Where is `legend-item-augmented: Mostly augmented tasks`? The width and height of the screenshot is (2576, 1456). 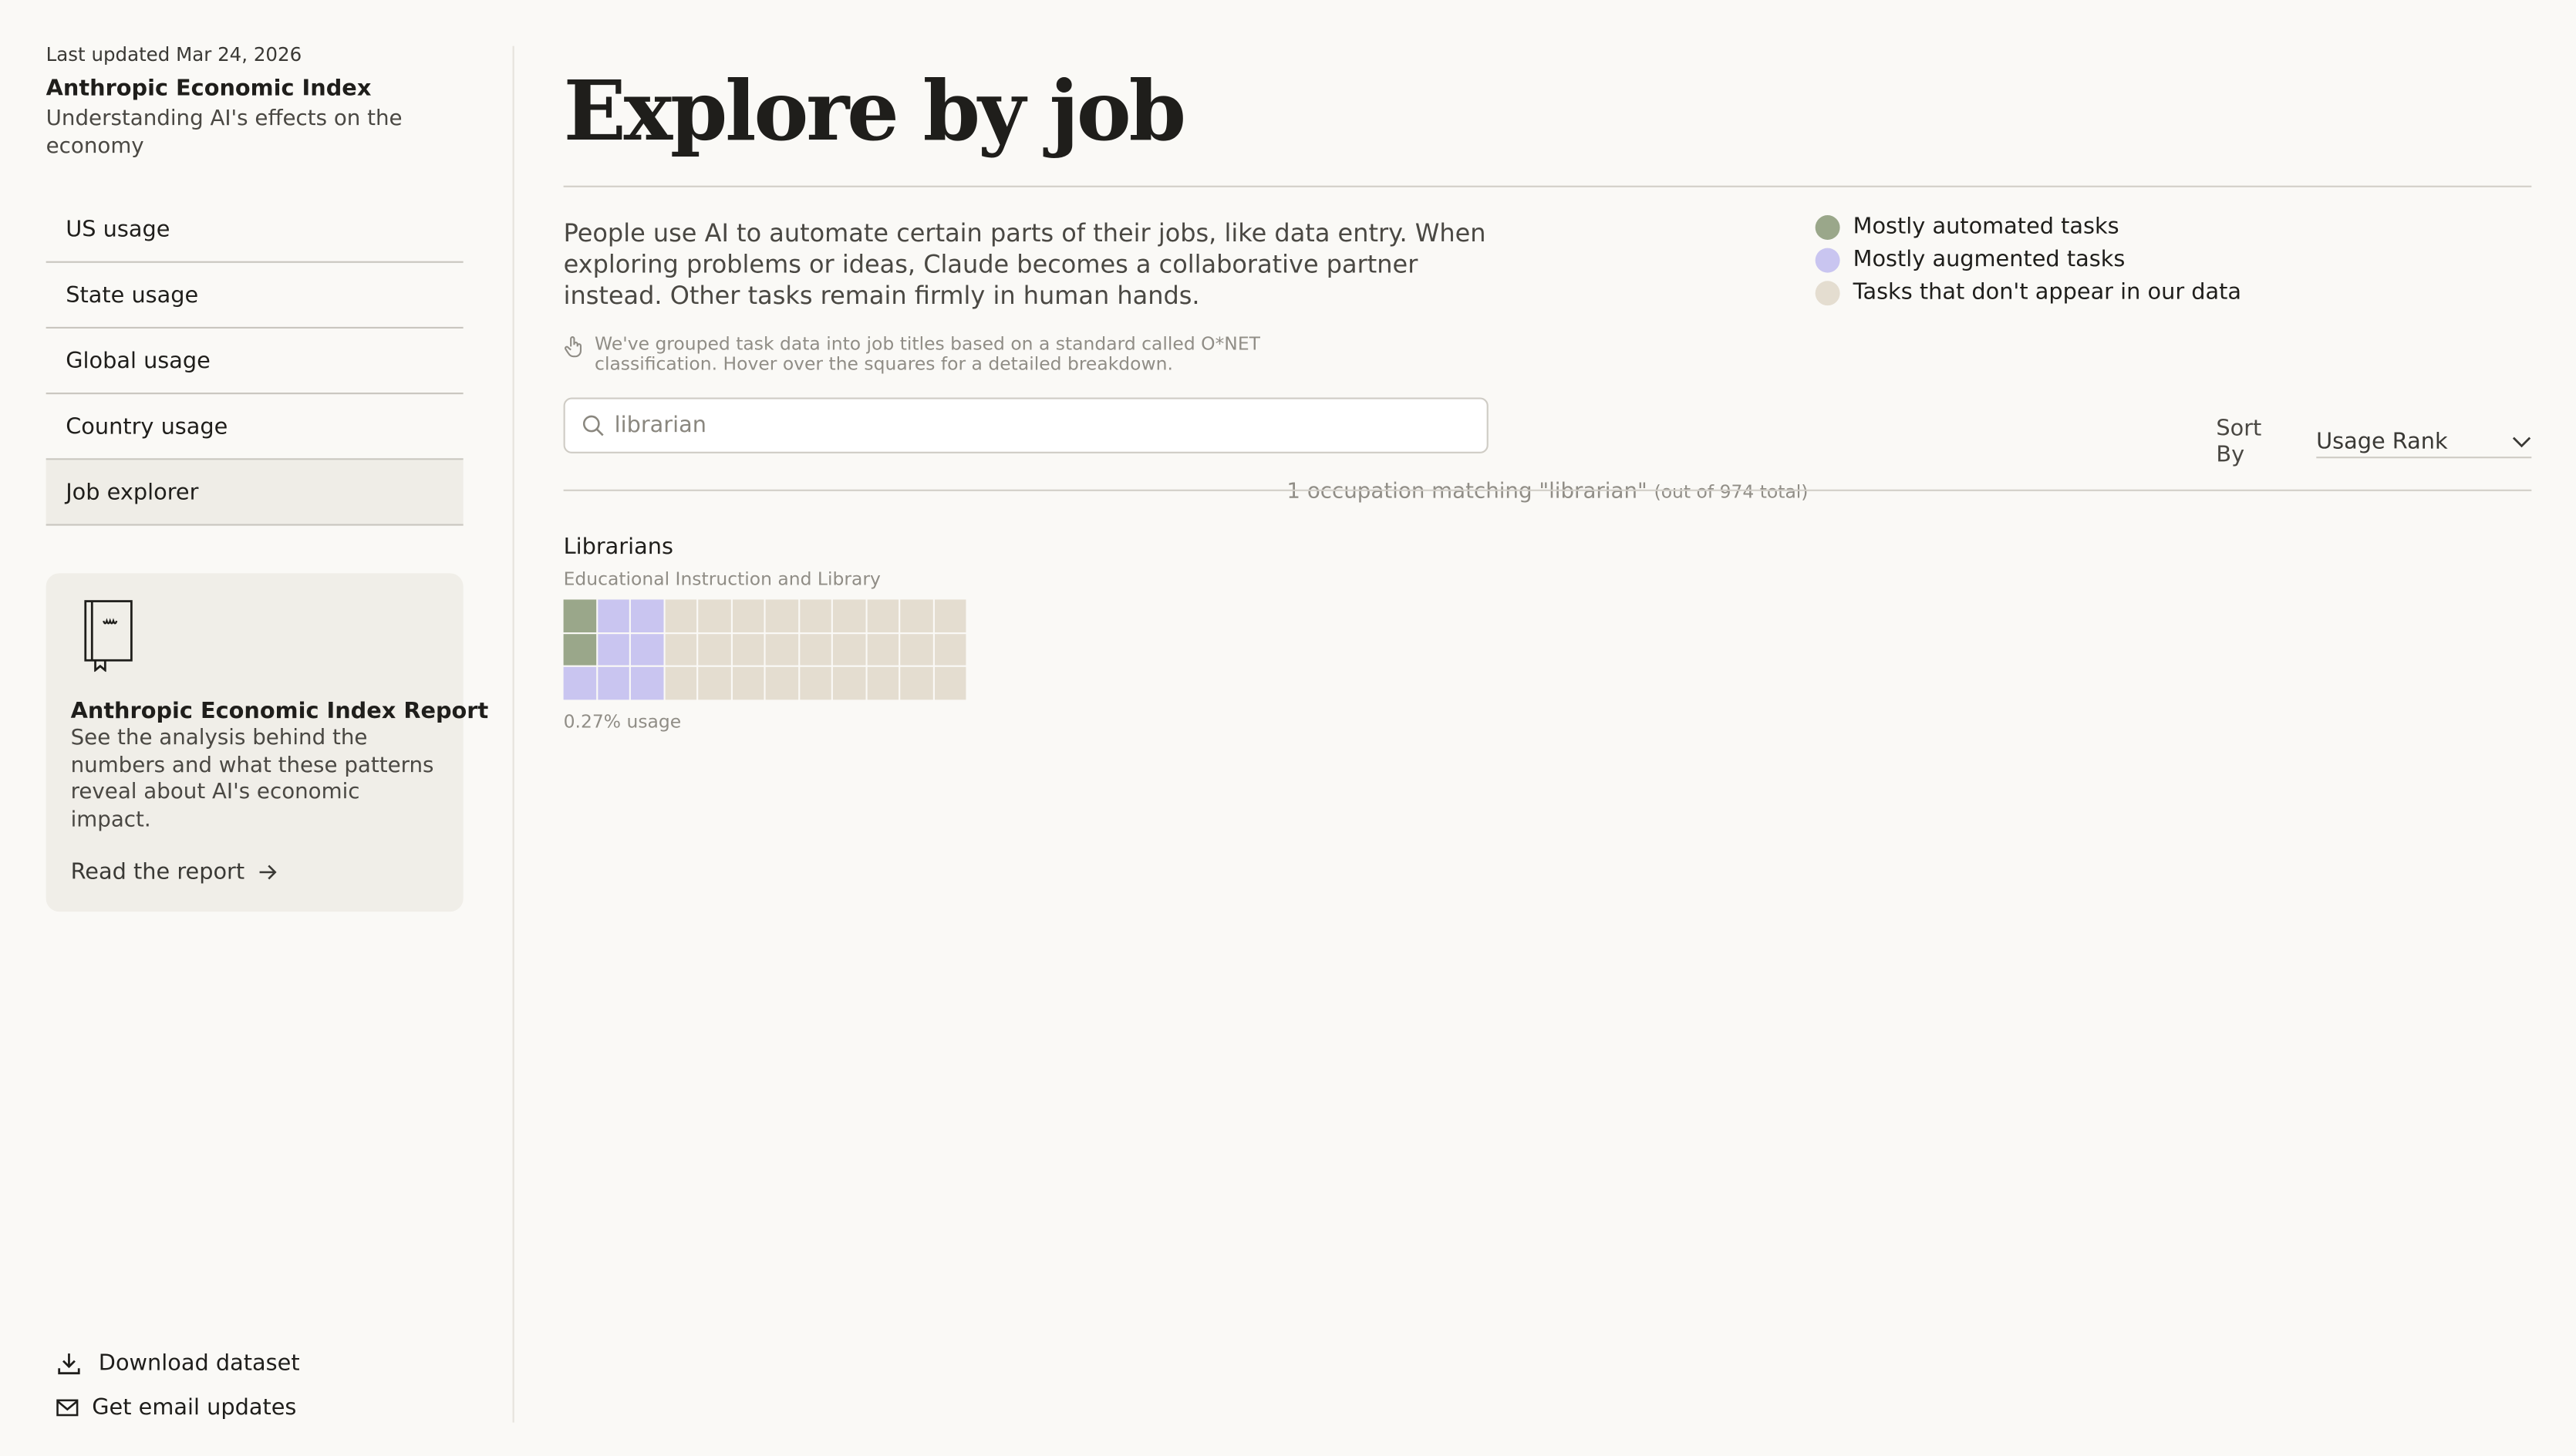 legend-item-augmented: Mostly augmented tasks is located at coordinates (2028, 260).